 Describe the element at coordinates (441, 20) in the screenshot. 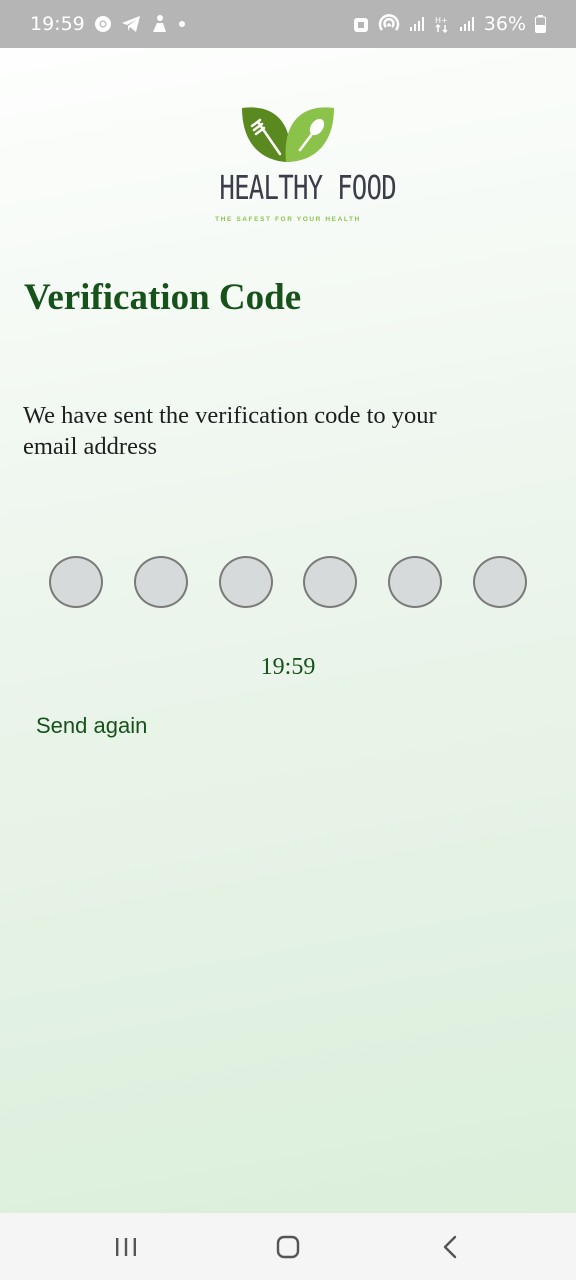

I see `svg-text: H+` at that location.